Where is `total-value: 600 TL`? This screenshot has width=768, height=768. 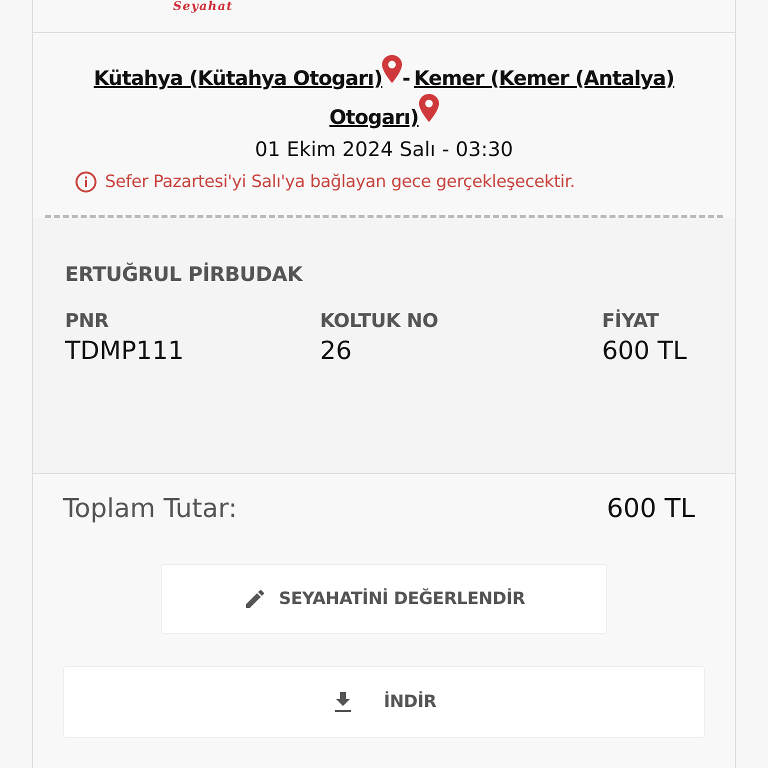
total-value: 600 TL is located at coordinates (650, 509).